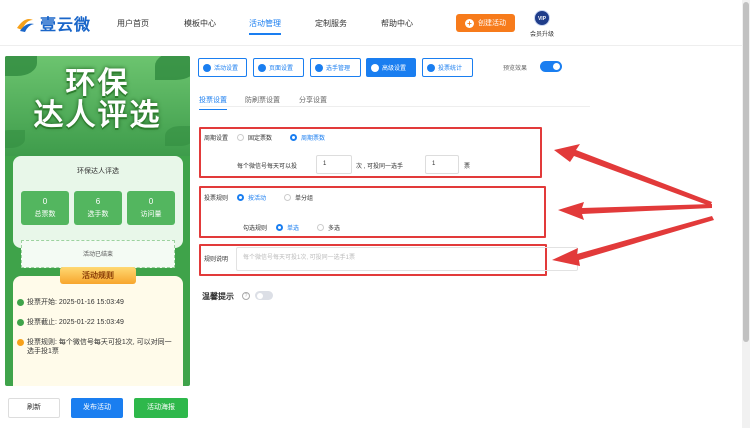  Describe the element at coordinates (407, 259) in the screenshot. I see `rule-description-textarea: 每个微信号每天可投1次, 可投同一选手1票` at that location.